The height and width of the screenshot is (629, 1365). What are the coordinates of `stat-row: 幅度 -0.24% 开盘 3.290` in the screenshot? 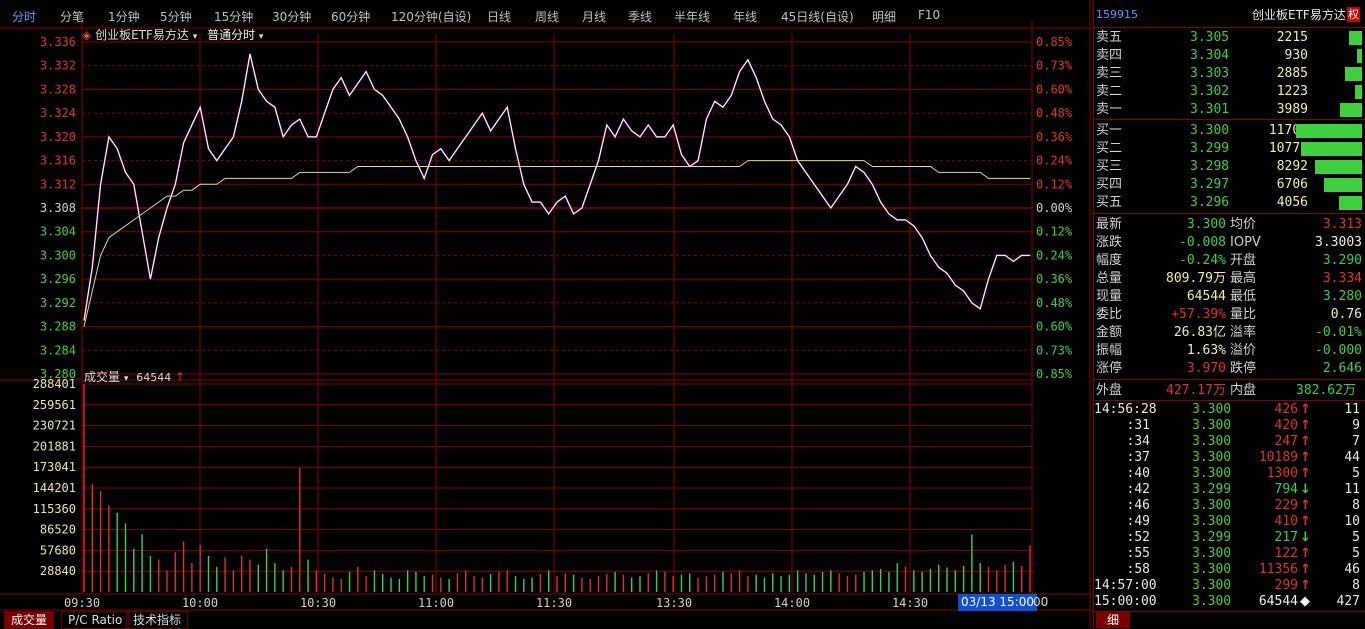 It's located at (1229, 261).